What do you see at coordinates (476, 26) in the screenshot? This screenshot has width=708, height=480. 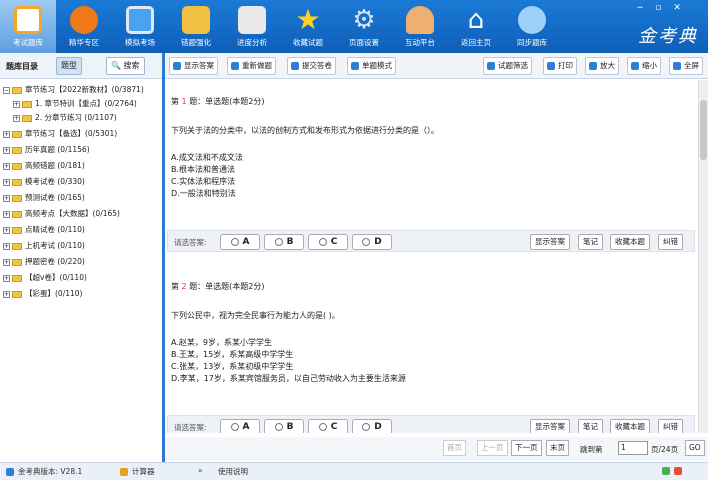 I see `nav-home: ⌂ 返回主页` at bounding box center [476, 26].